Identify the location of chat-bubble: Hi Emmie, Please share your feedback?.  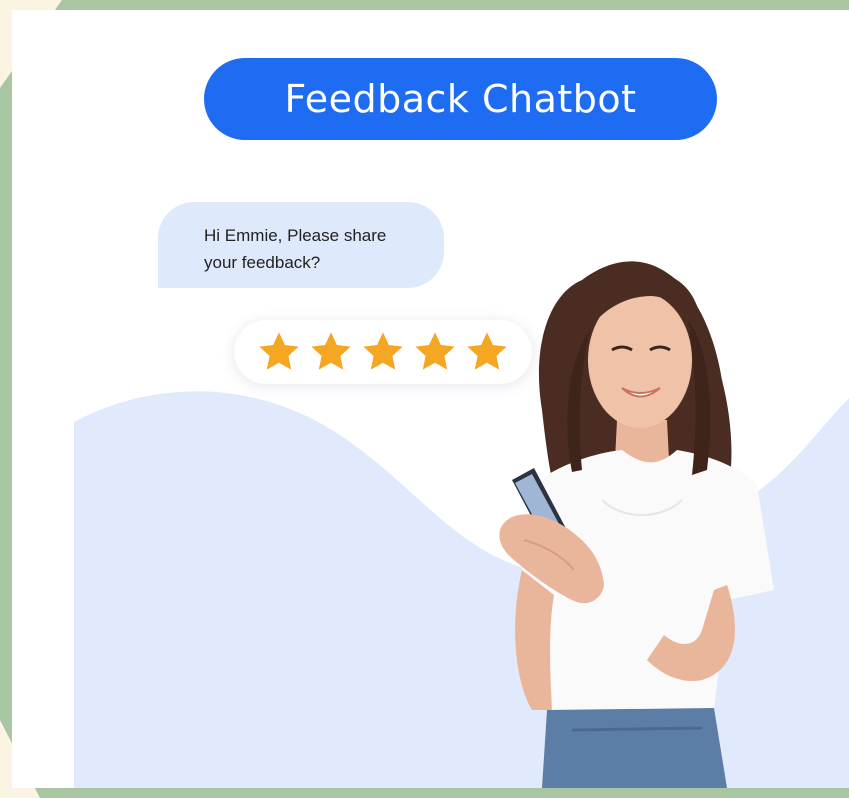
(301, 245).